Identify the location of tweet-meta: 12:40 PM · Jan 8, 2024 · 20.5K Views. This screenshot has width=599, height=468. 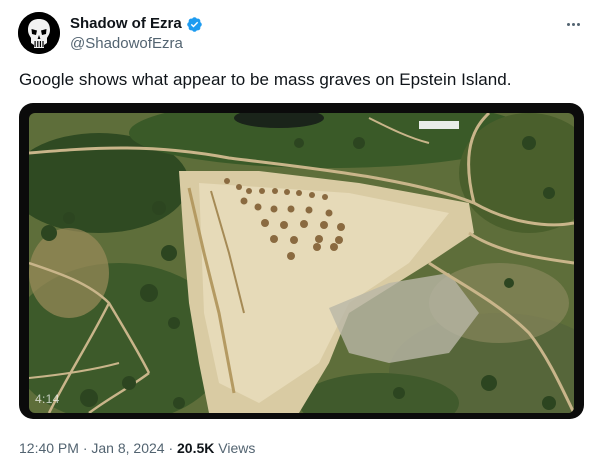
(137, 448).